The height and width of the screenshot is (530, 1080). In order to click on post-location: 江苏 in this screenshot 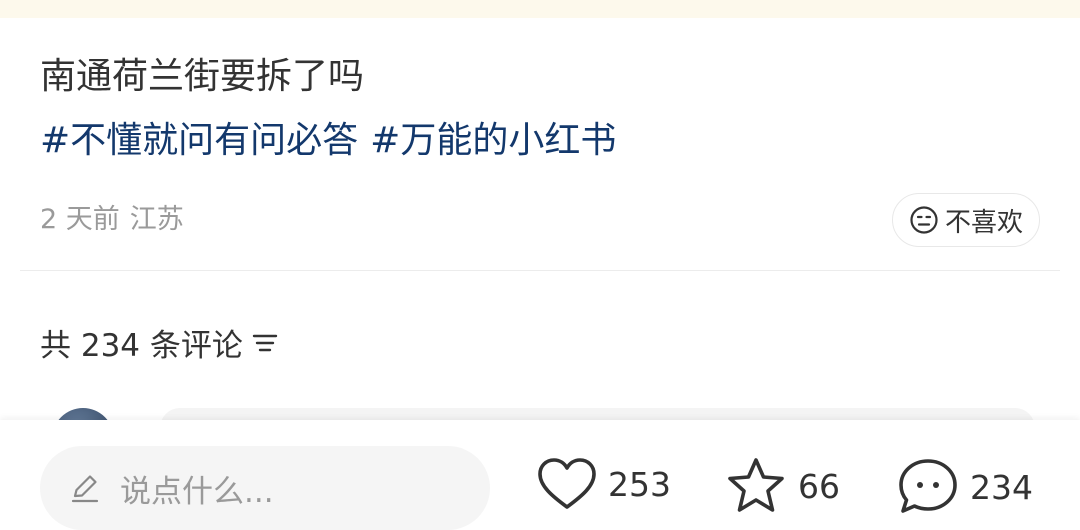, I will do `click(156, 219)`.